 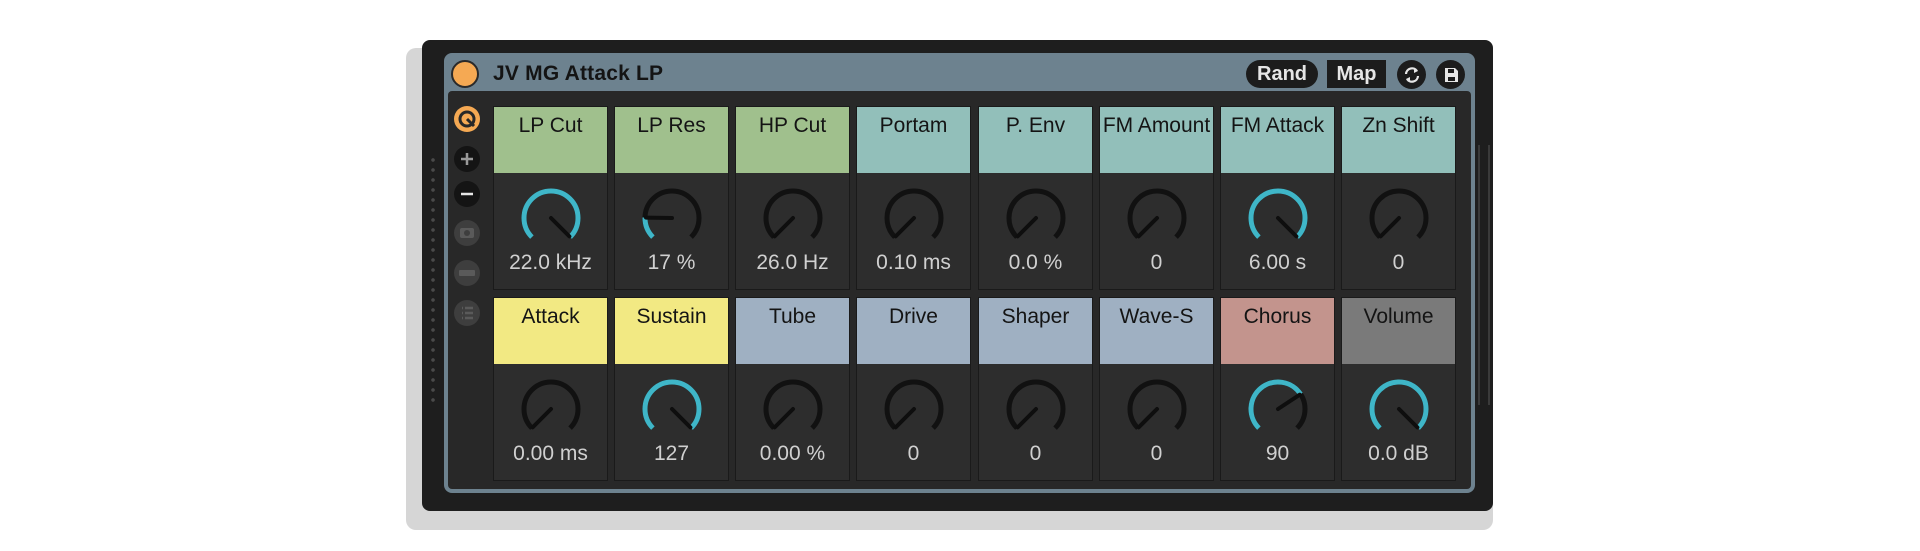 What do you see at coordinates (467, 159) in the screenshot?
I see `add-macro-icon` at bounding box center [467, 159].